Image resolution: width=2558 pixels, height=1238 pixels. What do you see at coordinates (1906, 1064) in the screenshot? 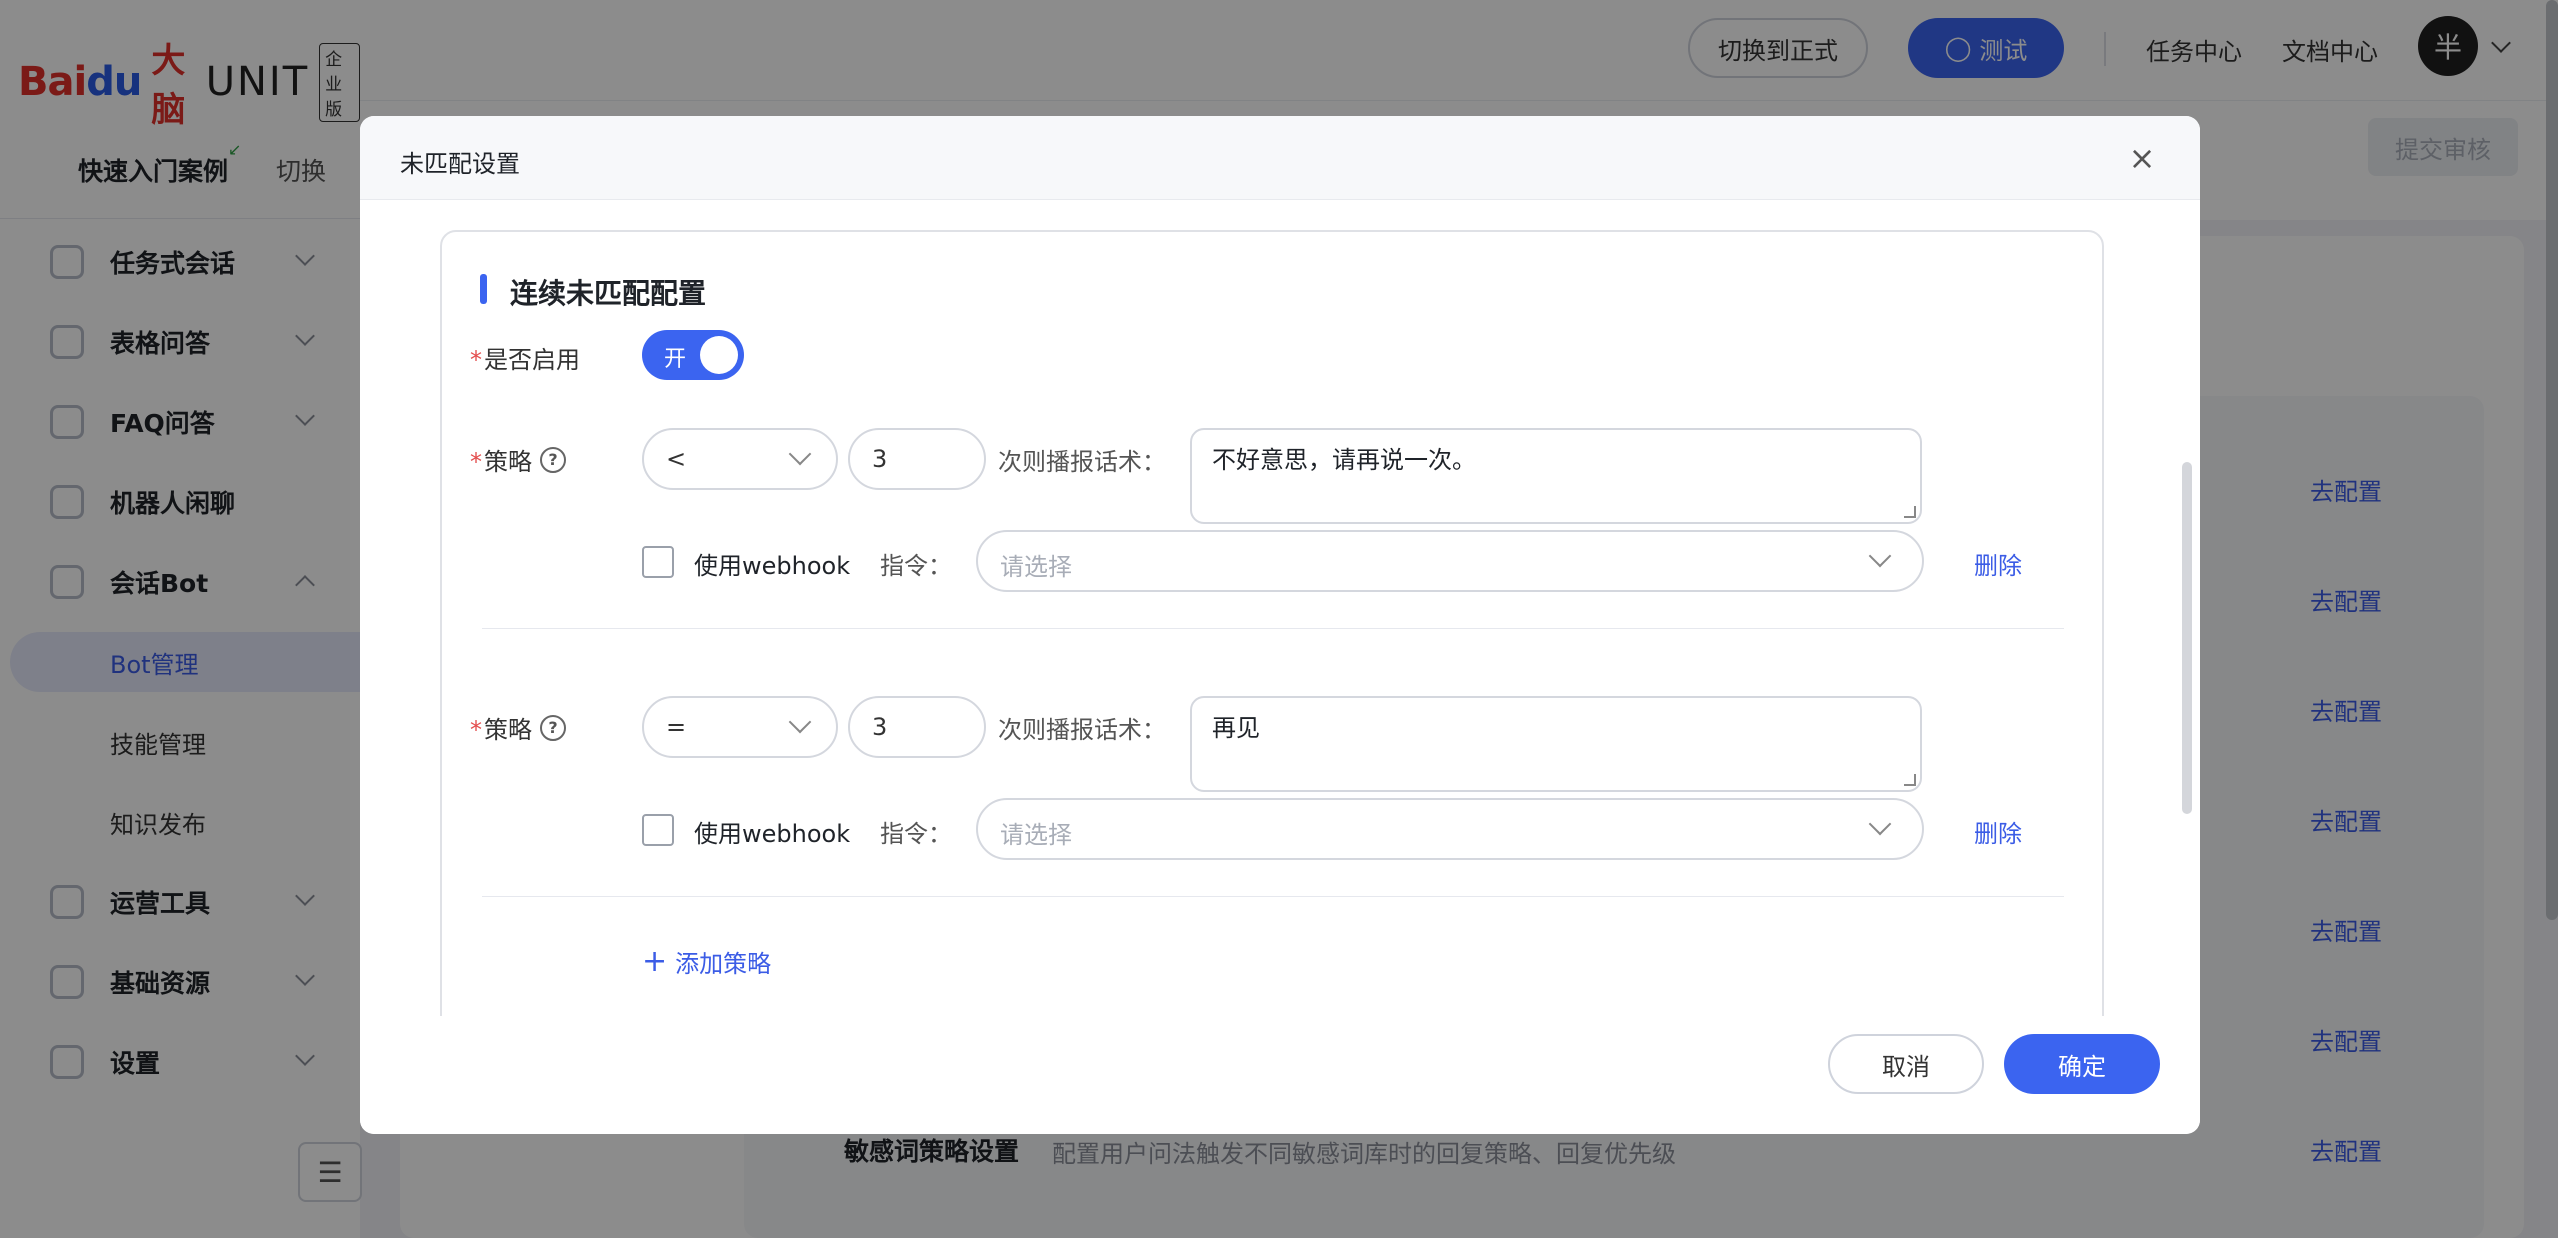
I see `cancel-button: 取消` at bounding box center [1906, 1064].